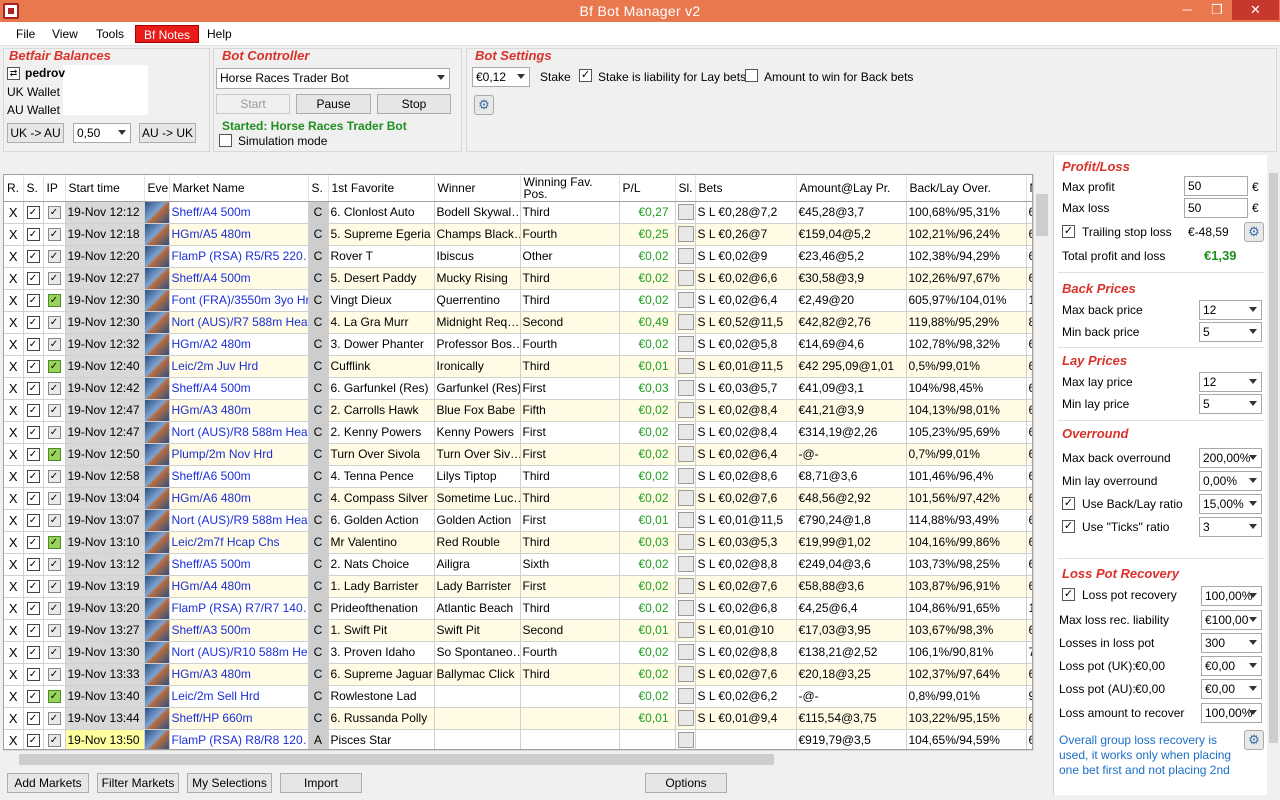 The height and width of the screenshot is (800, 1280). What do you see at coordinates (239, 542) in the screenshot?
I see `market-name-link: Leic/2m7f Hcap Chs` at bounding box center [239, 542].